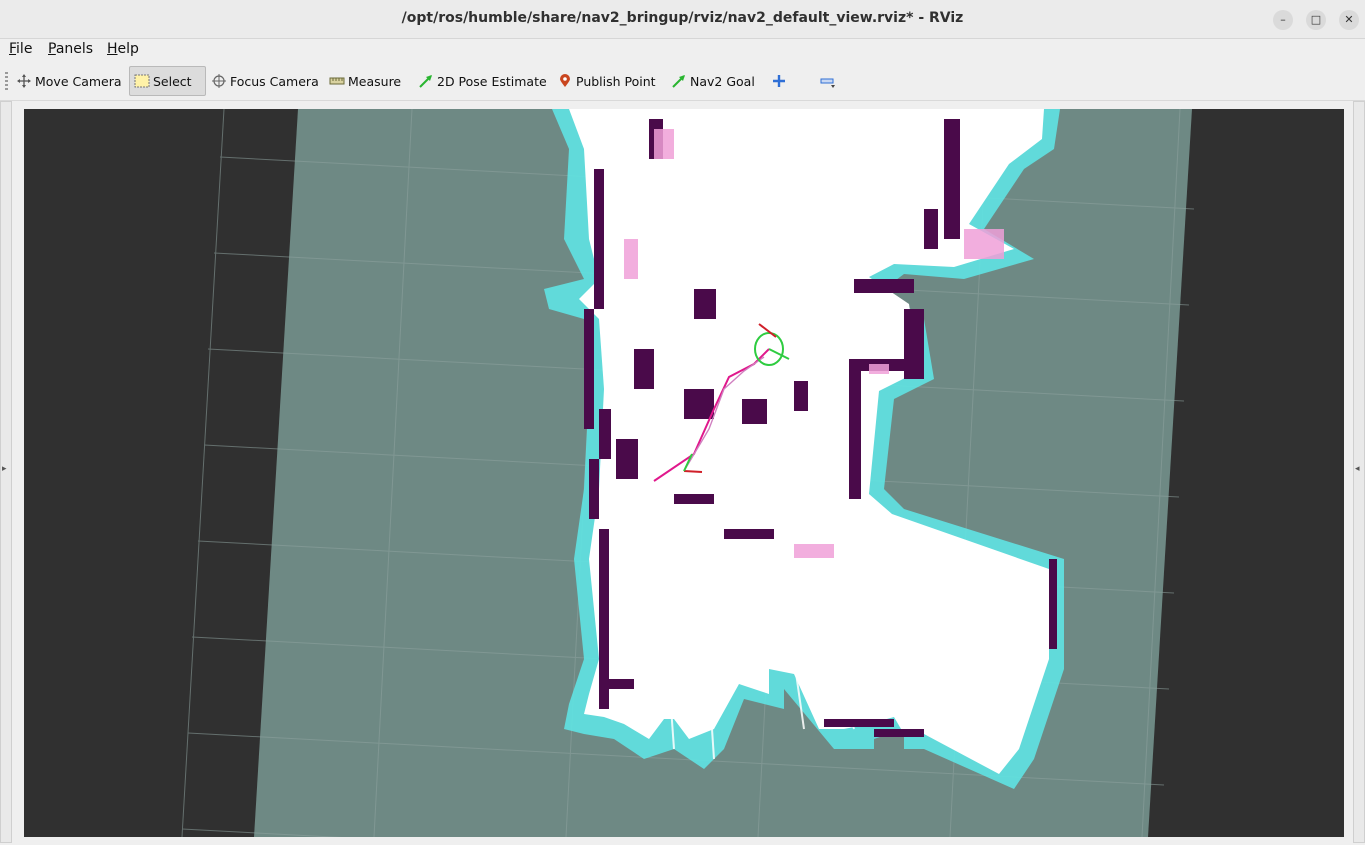  I want to click on menu-file-mnemonic: F, so click(13, 49).